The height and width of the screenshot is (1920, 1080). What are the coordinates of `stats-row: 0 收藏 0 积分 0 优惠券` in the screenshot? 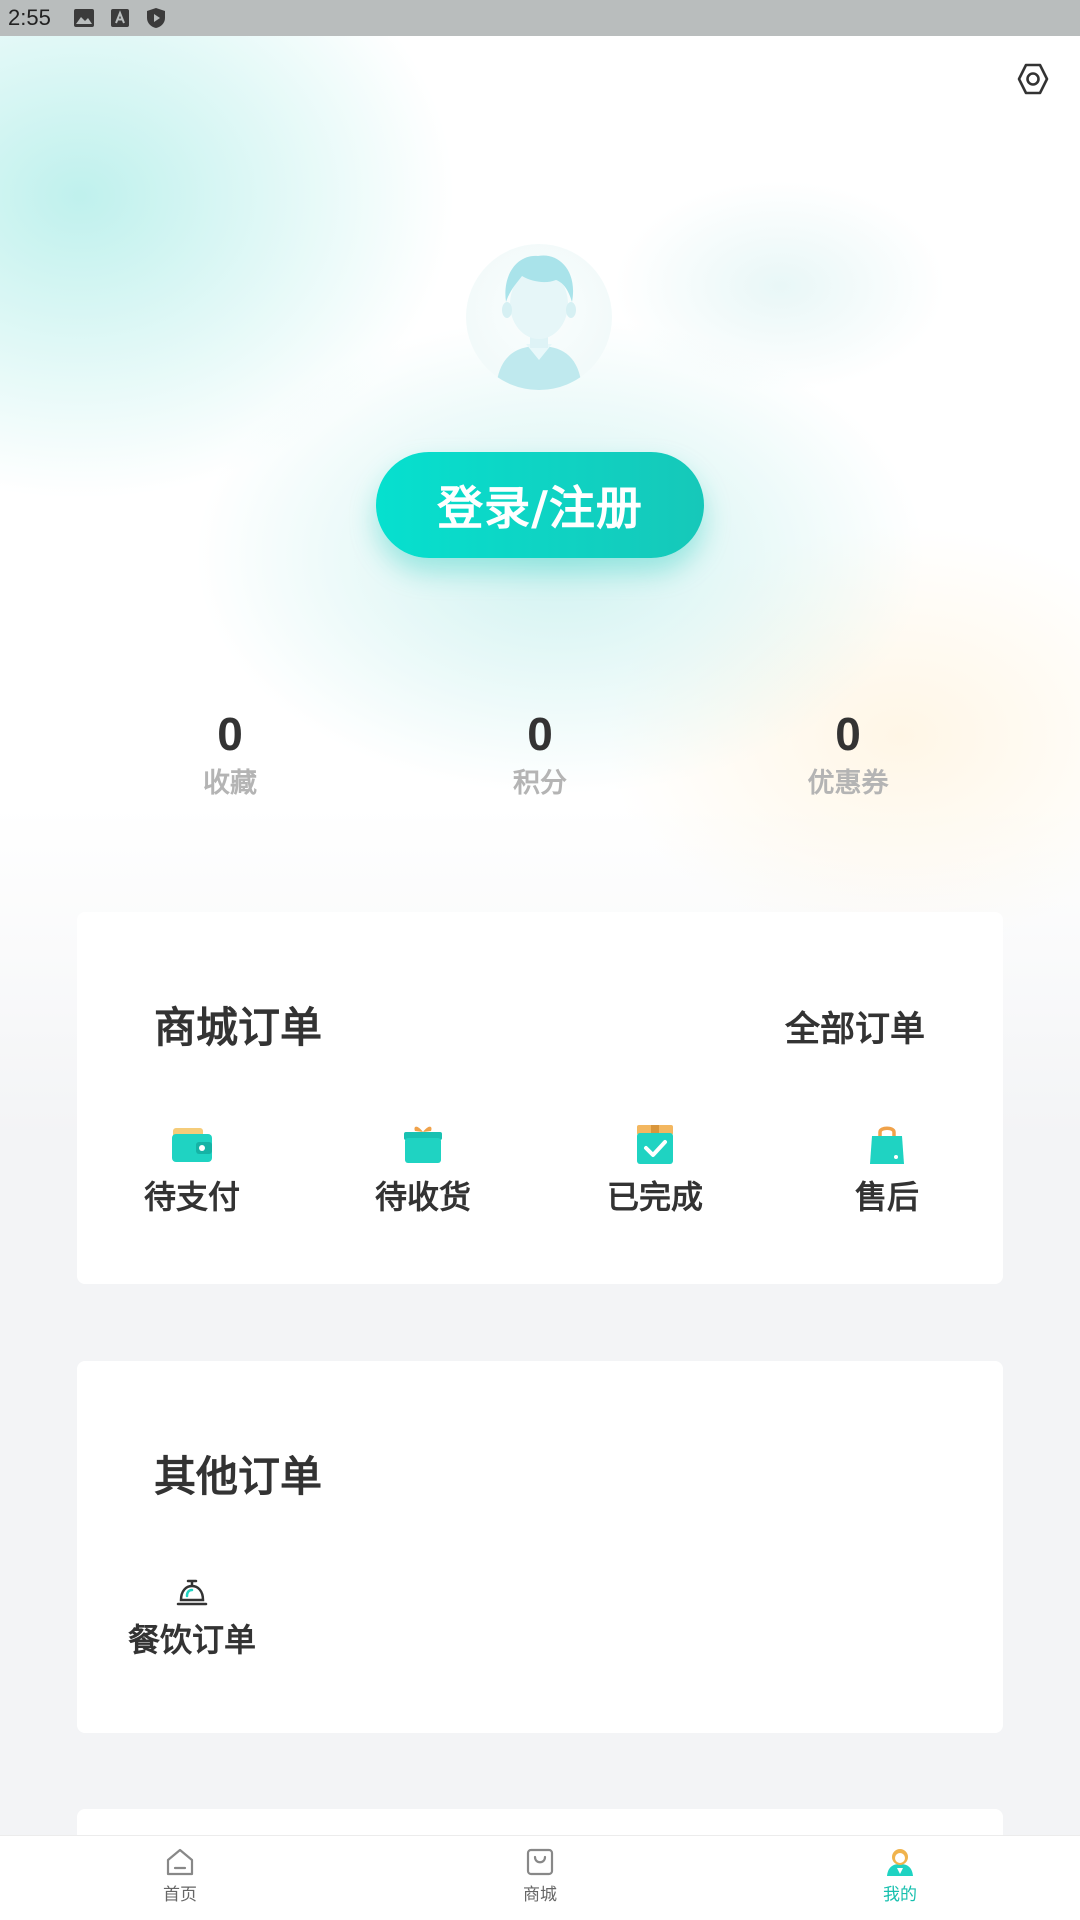 It's located at (540, 757).